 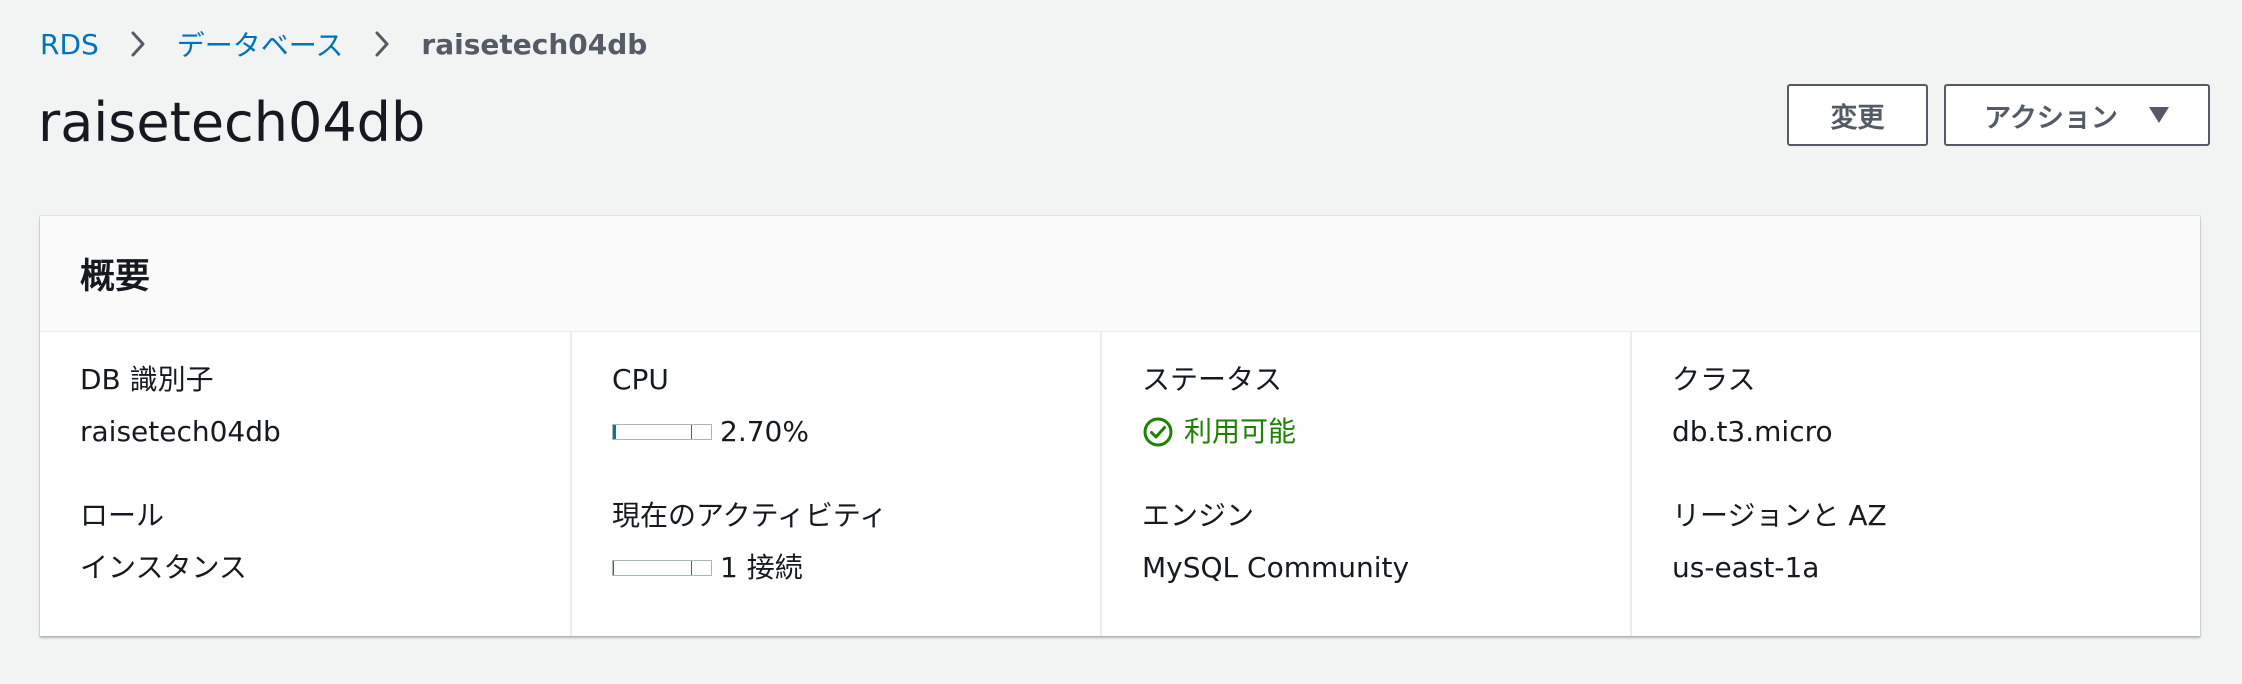 I want to click on cpu-value-row: 2.70%, so click(x=856, y=432).